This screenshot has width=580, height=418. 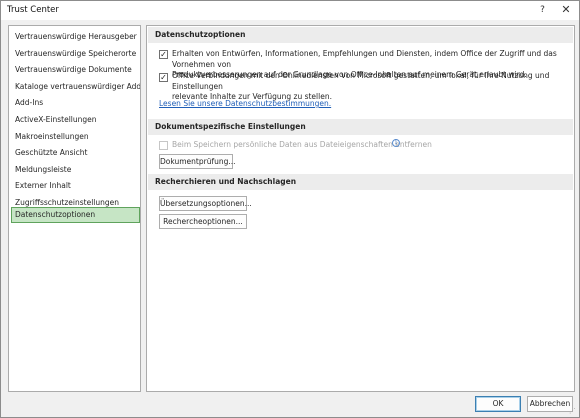 I want to click on window-title: Trust Center, so click(x=33, y=10).